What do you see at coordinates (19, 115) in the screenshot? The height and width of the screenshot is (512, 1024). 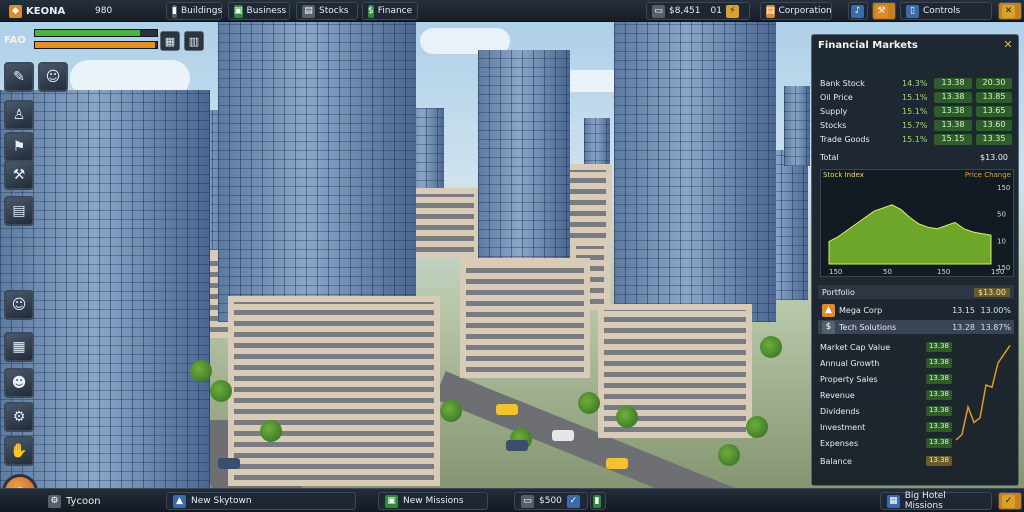 I see `side-button-worker: ♙` at bounding box center [19, 115].